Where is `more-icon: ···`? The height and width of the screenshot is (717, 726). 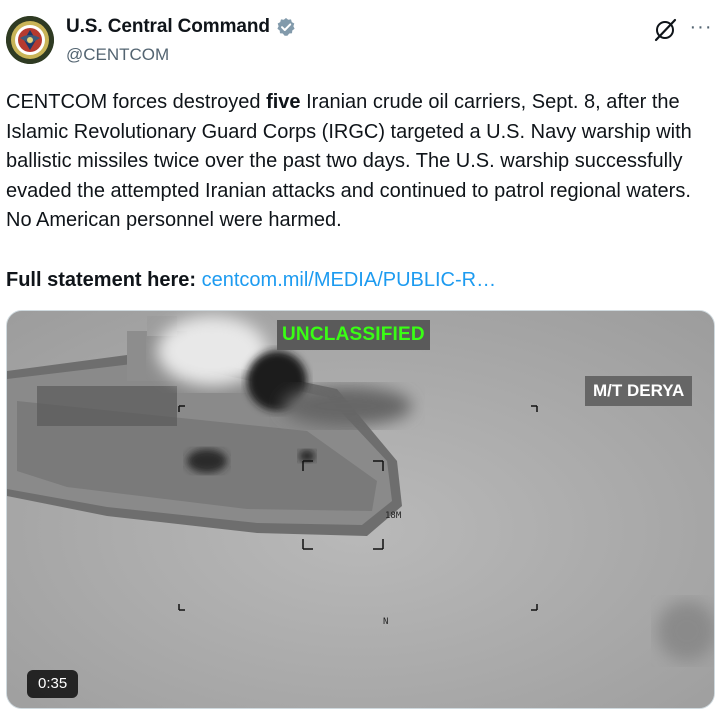 more-icon: ··· is located at coordinates (701, 27).